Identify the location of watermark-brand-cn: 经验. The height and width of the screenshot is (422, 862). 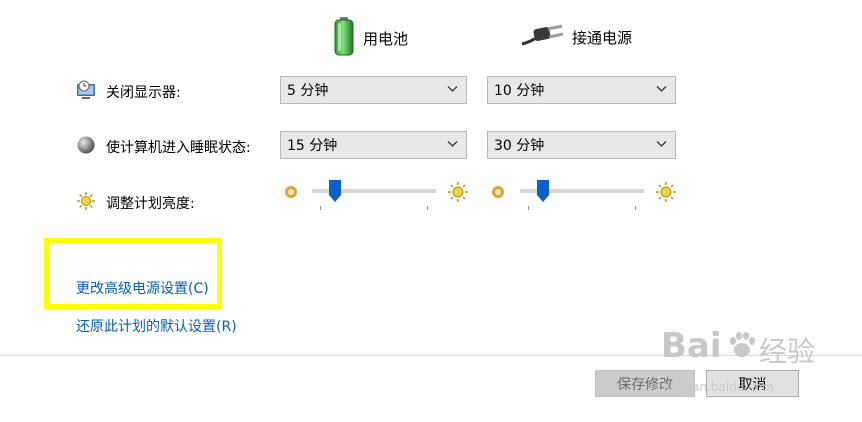
(787, 351).